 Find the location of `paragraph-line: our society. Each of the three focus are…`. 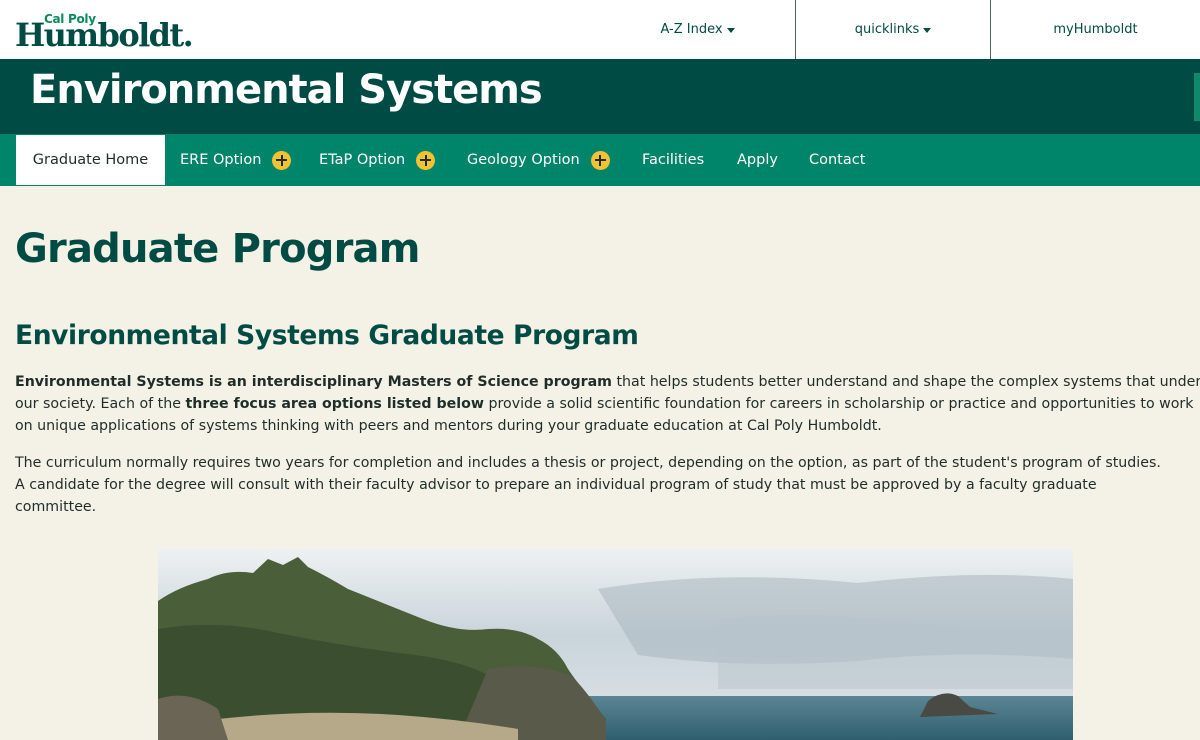

paragraph-line: our society. Each of the three focus are… is located at coordinates (607, 404).